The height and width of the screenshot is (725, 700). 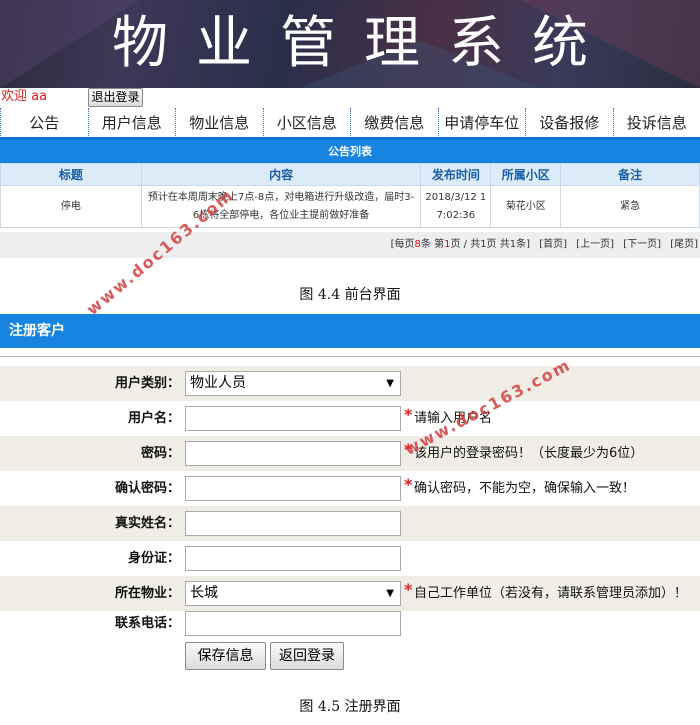 I want to click on form-row-confirm-password: 确认密码： * 确认密码，不能为空，确保输入一致！, so click(x=350, y=488).